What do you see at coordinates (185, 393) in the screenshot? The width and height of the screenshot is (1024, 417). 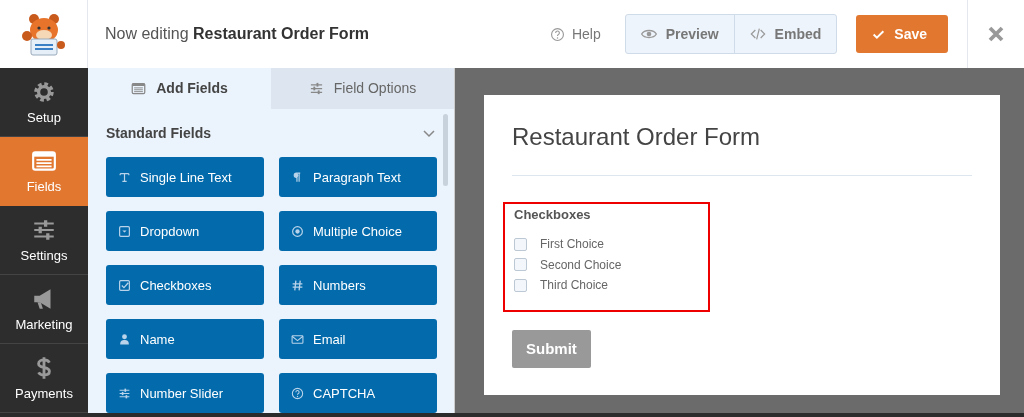 I see `field-button: Number Slider` at bounding box center [185, 393].